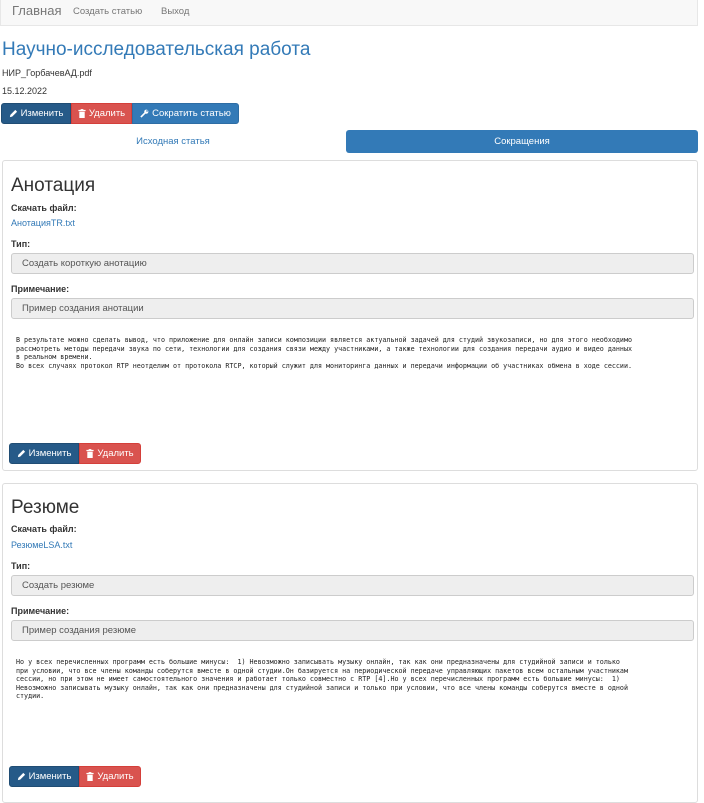 The width and height of the screenshot is (704, 803). Describe the element at coordinates (352, 308) in the screenshot. I see `note-field: Пример создания анотации` at that location.